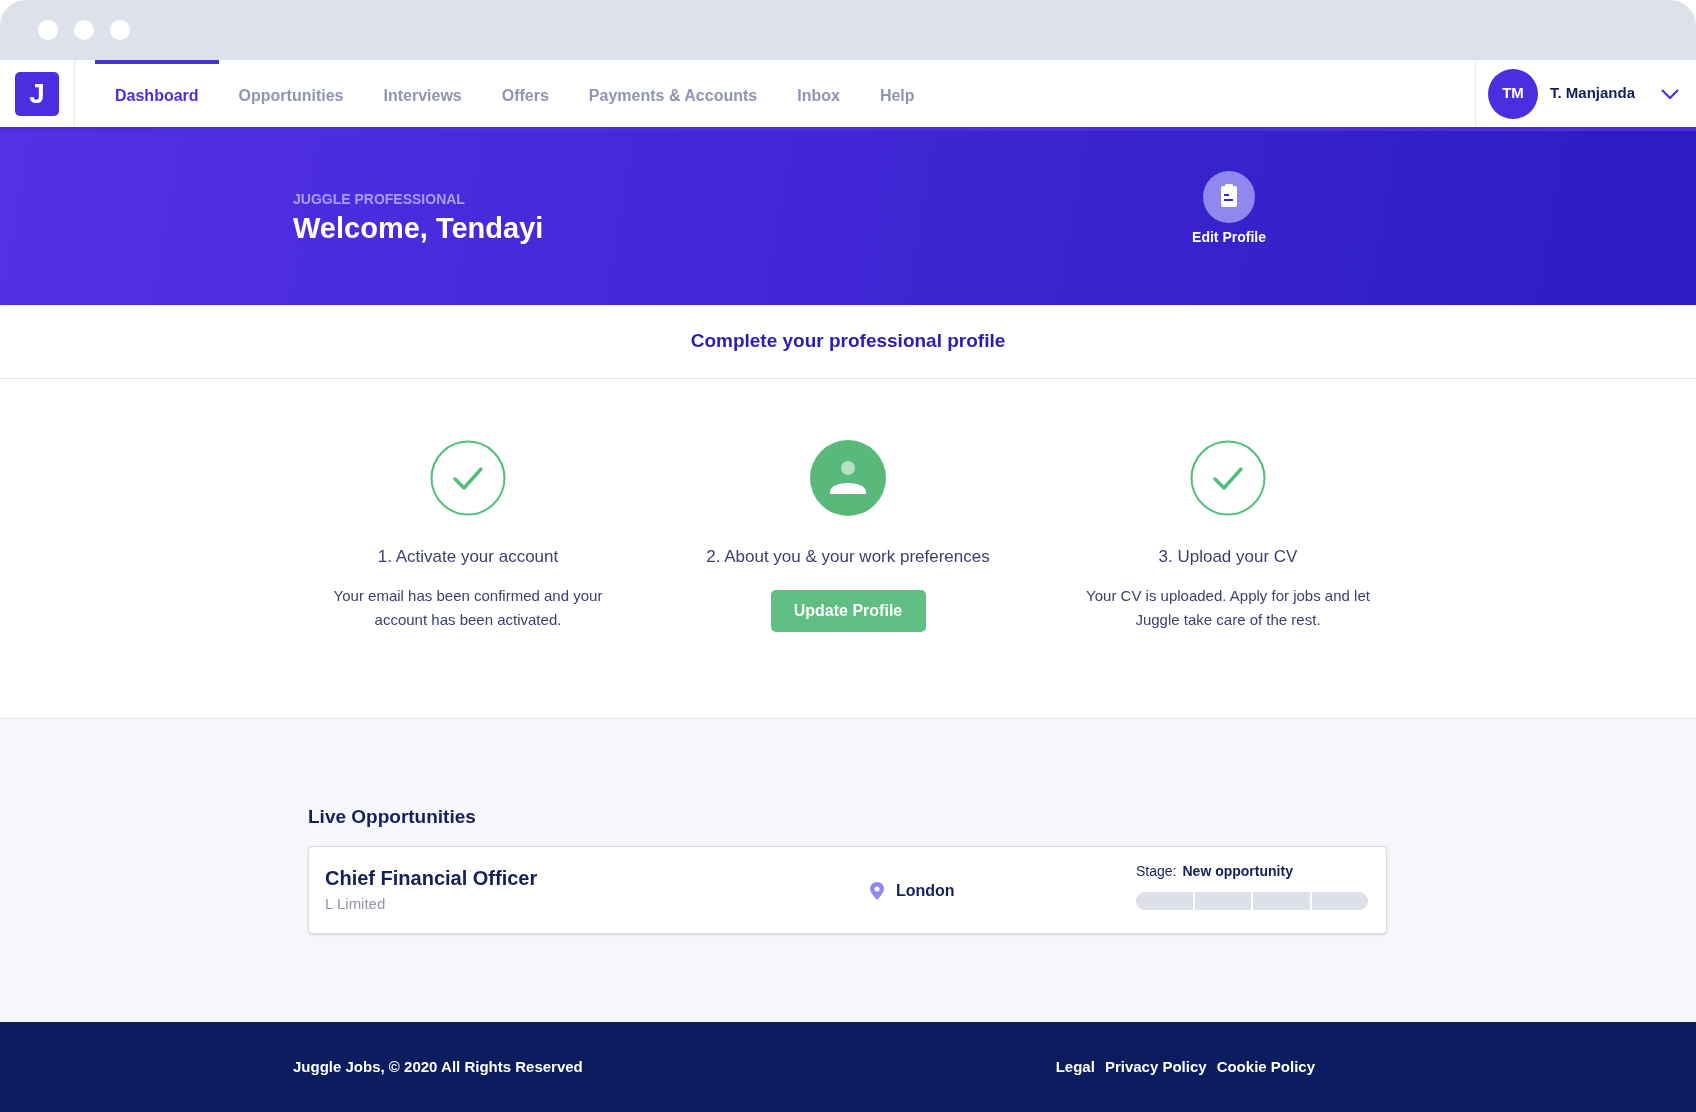 This screenshot has width=1696, height=1112. I want to click on stage-label: Stage:, so click(1156, 871).